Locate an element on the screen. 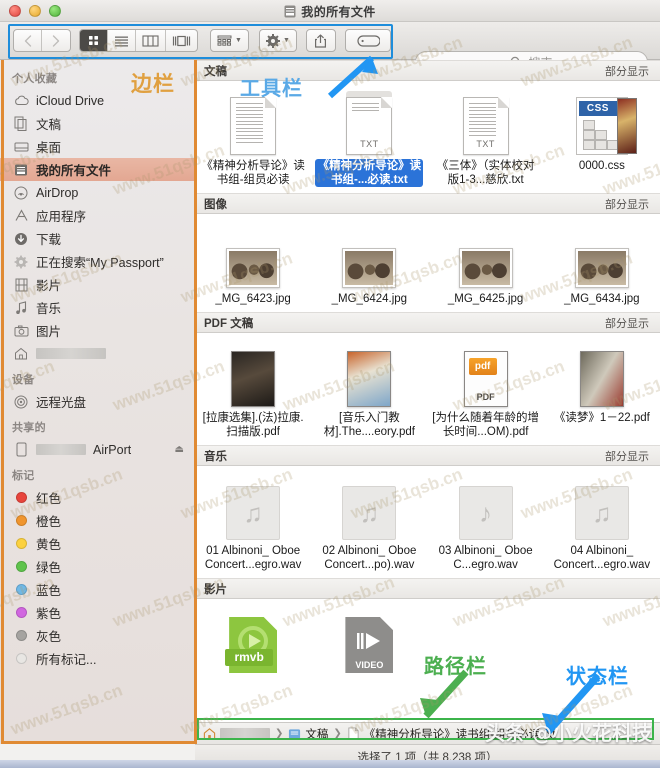  file-item: TXT 《三体》（实体校对版1-3...慈欣.txt is located at coordinates (486, 139).